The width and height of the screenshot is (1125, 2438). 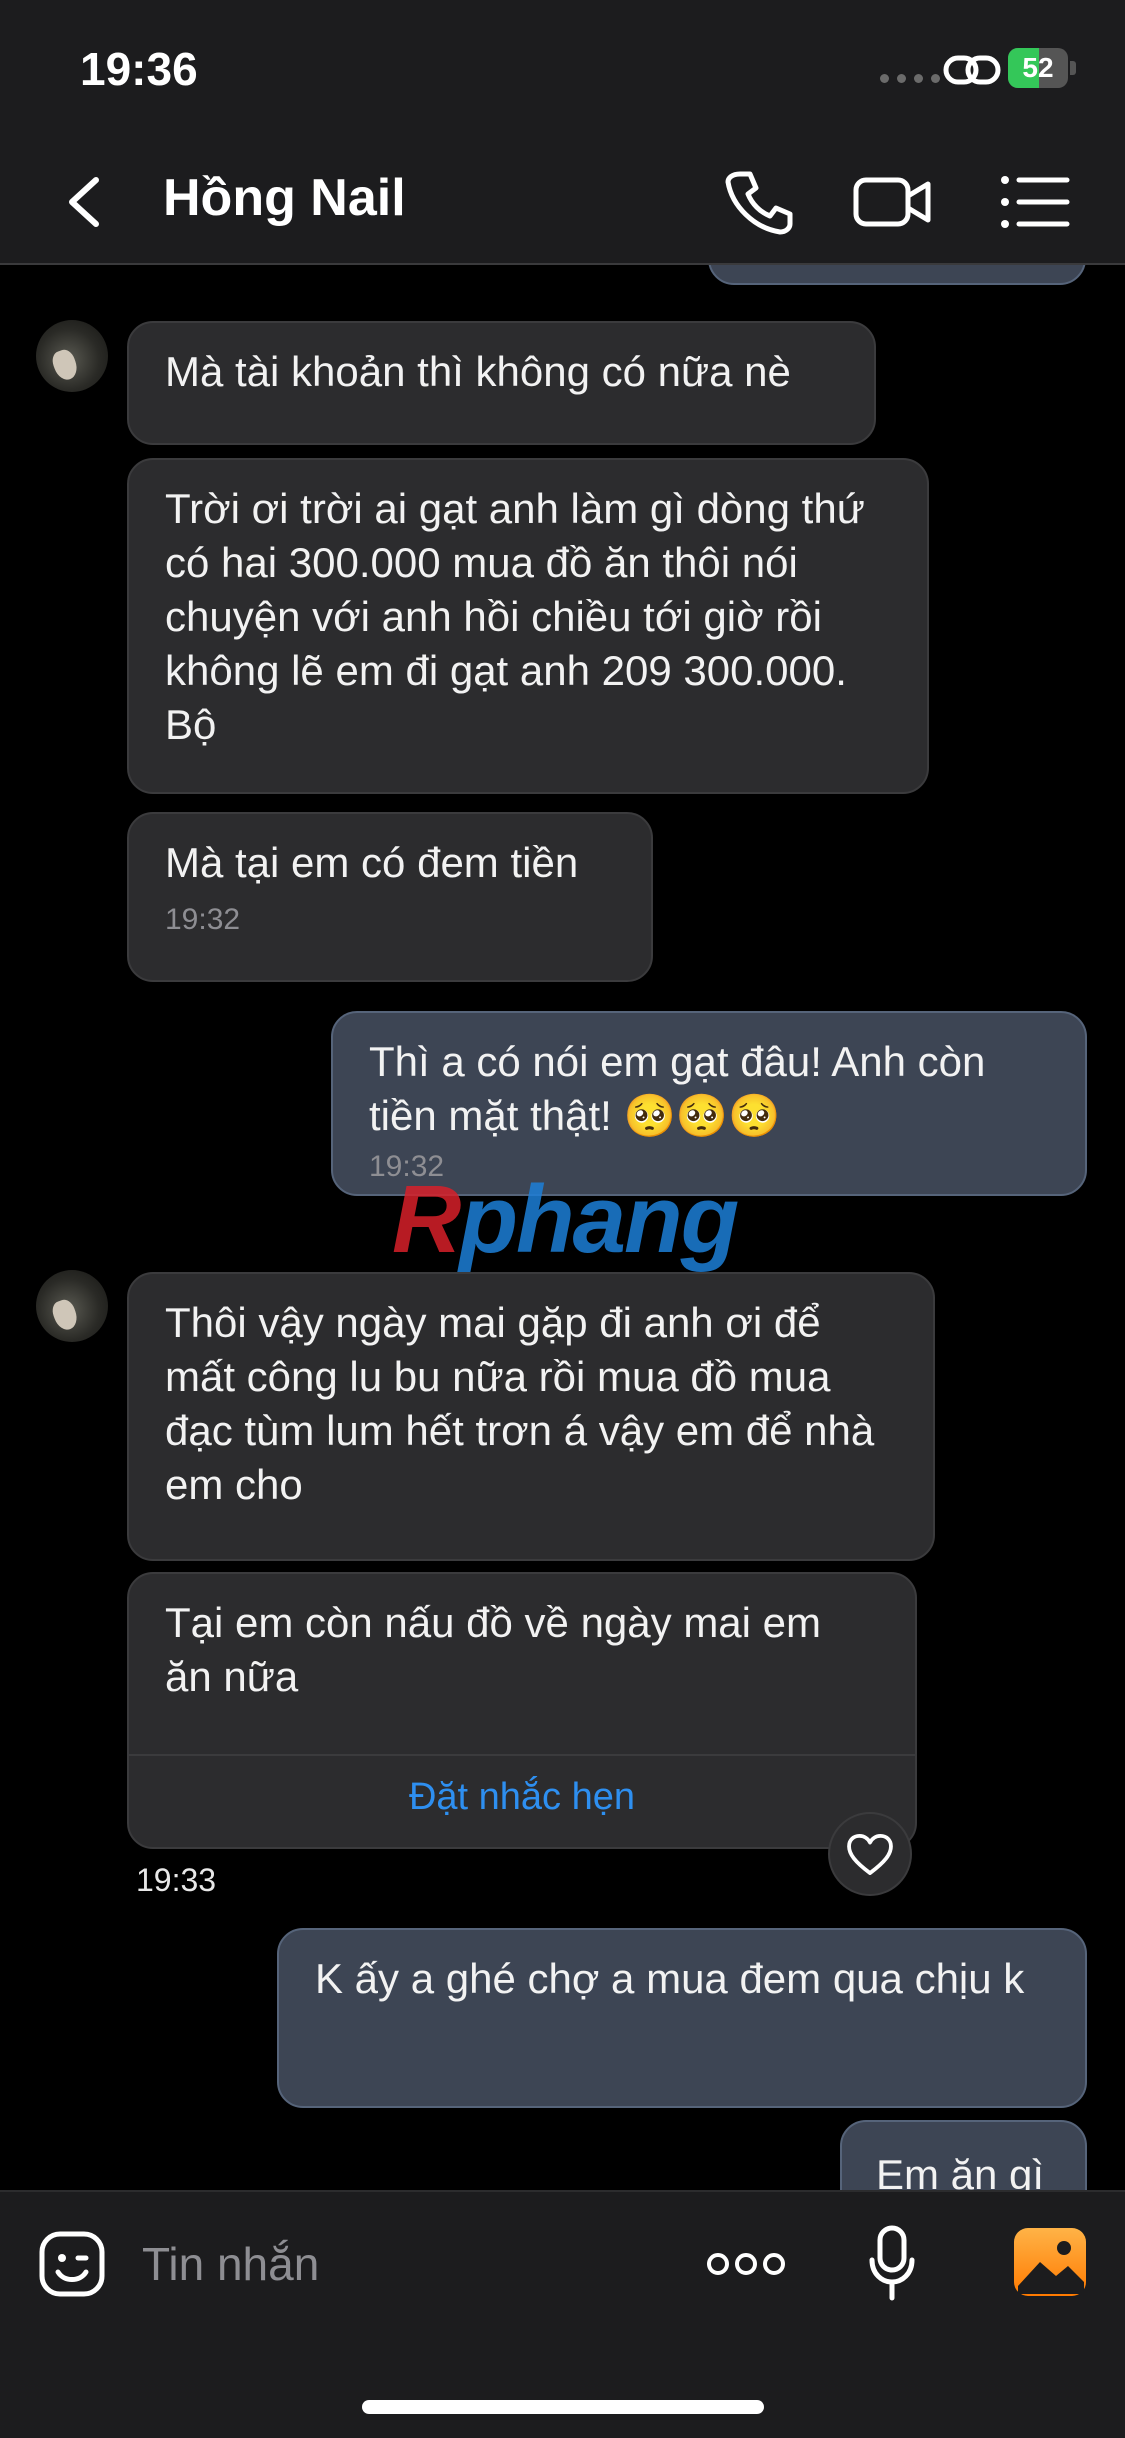 What do you see at coordinates (562, 202) in the screenshot?
I see `chat-header: Hồng Nail` at bounding box center [562, 202].